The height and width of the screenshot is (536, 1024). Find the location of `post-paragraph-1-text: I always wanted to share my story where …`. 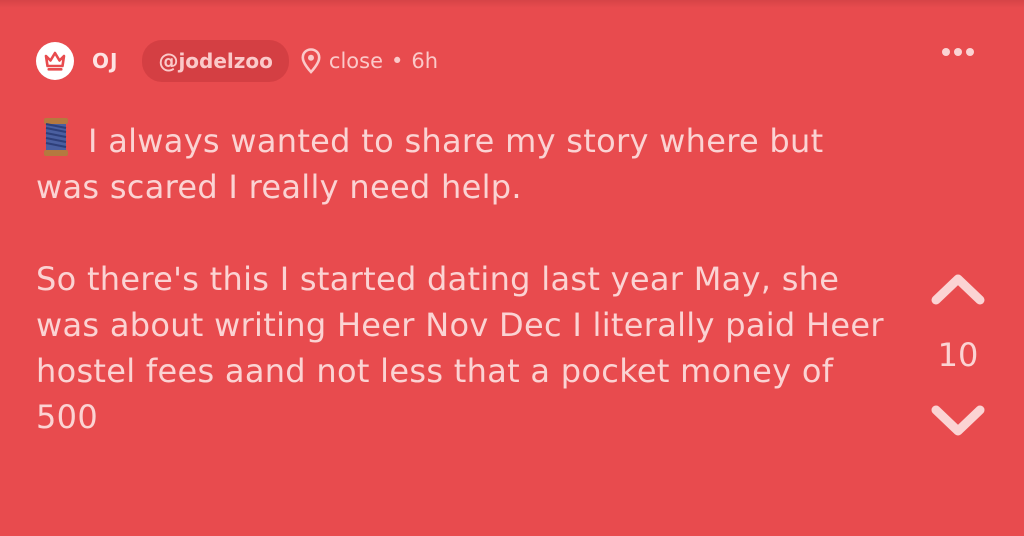

post-paragraph-1-text: I always wanted to share my story where … is located at coordinates (430, 164).